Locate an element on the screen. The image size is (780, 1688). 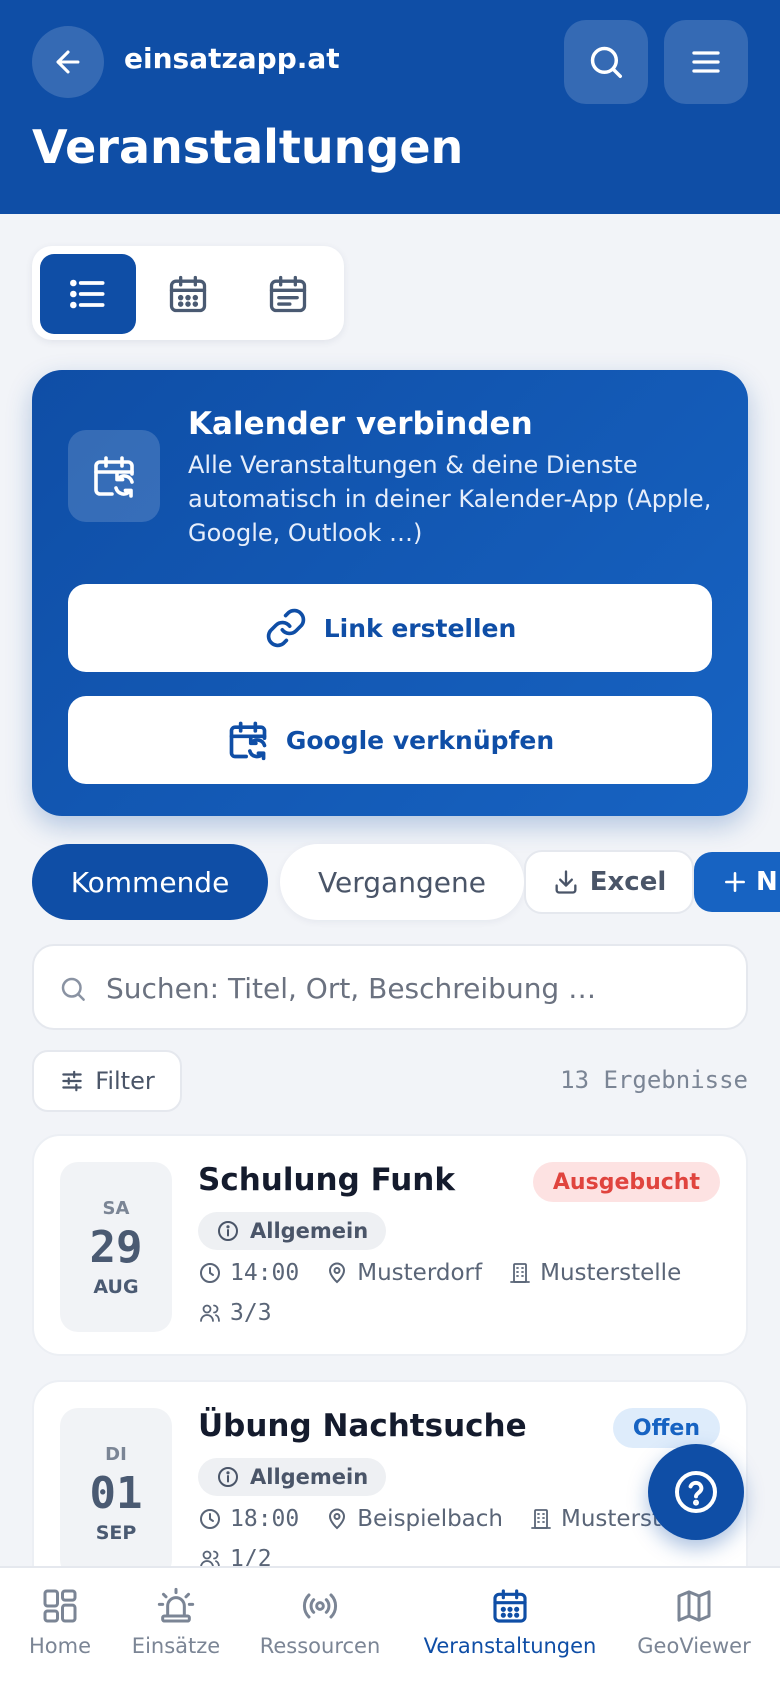
help-button is located at coordinates (696, 1492).